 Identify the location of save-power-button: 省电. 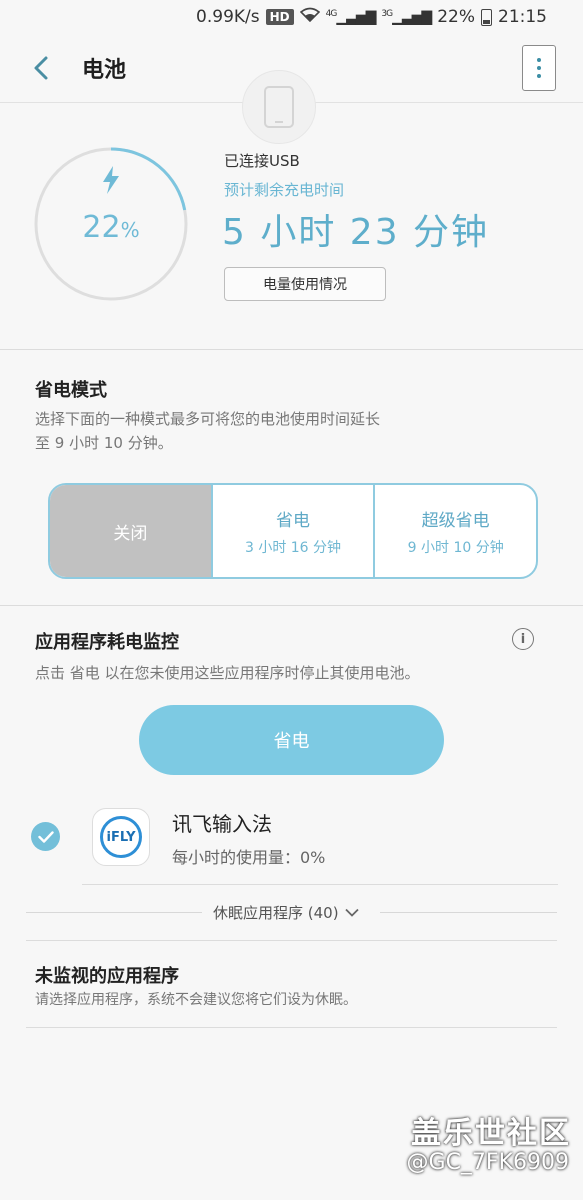
(291, 740).